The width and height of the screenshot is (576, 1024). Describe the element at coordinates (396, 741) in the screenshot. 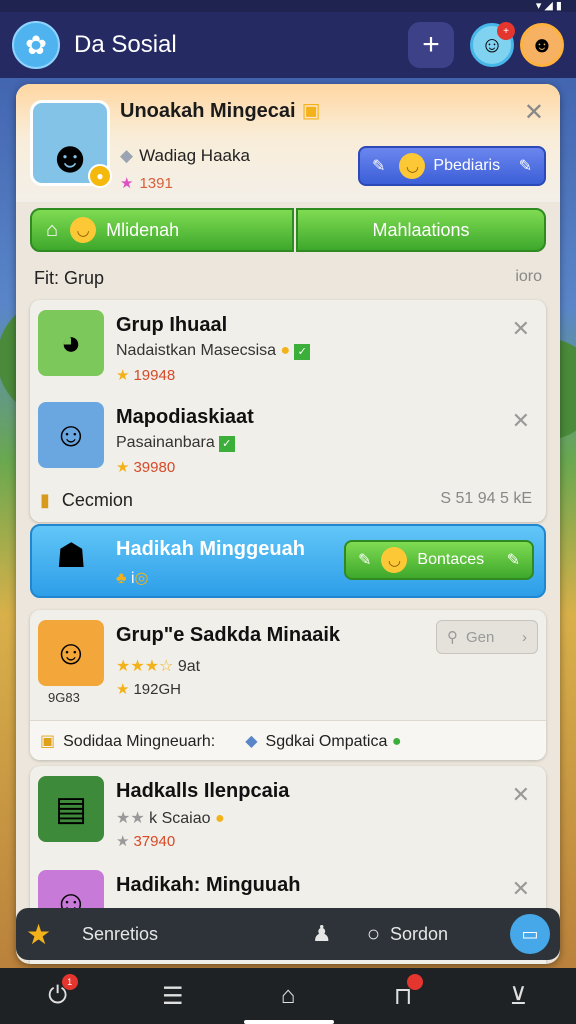

I see `leaf-icon: ●` at that location.